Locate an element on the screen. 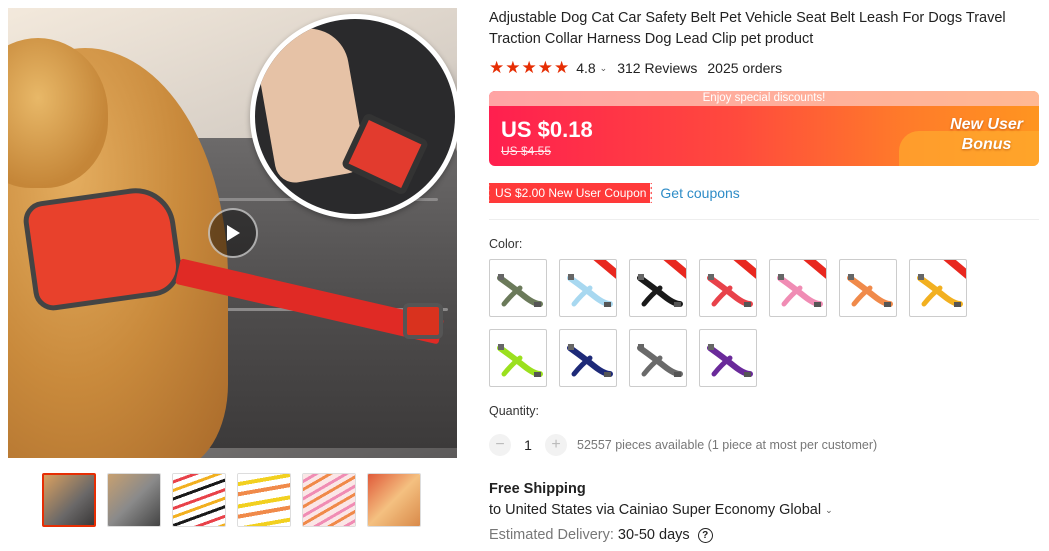 This screenshot has width=1049, height=551. rating-value: 4.8 is located at coordinates (585, 68).